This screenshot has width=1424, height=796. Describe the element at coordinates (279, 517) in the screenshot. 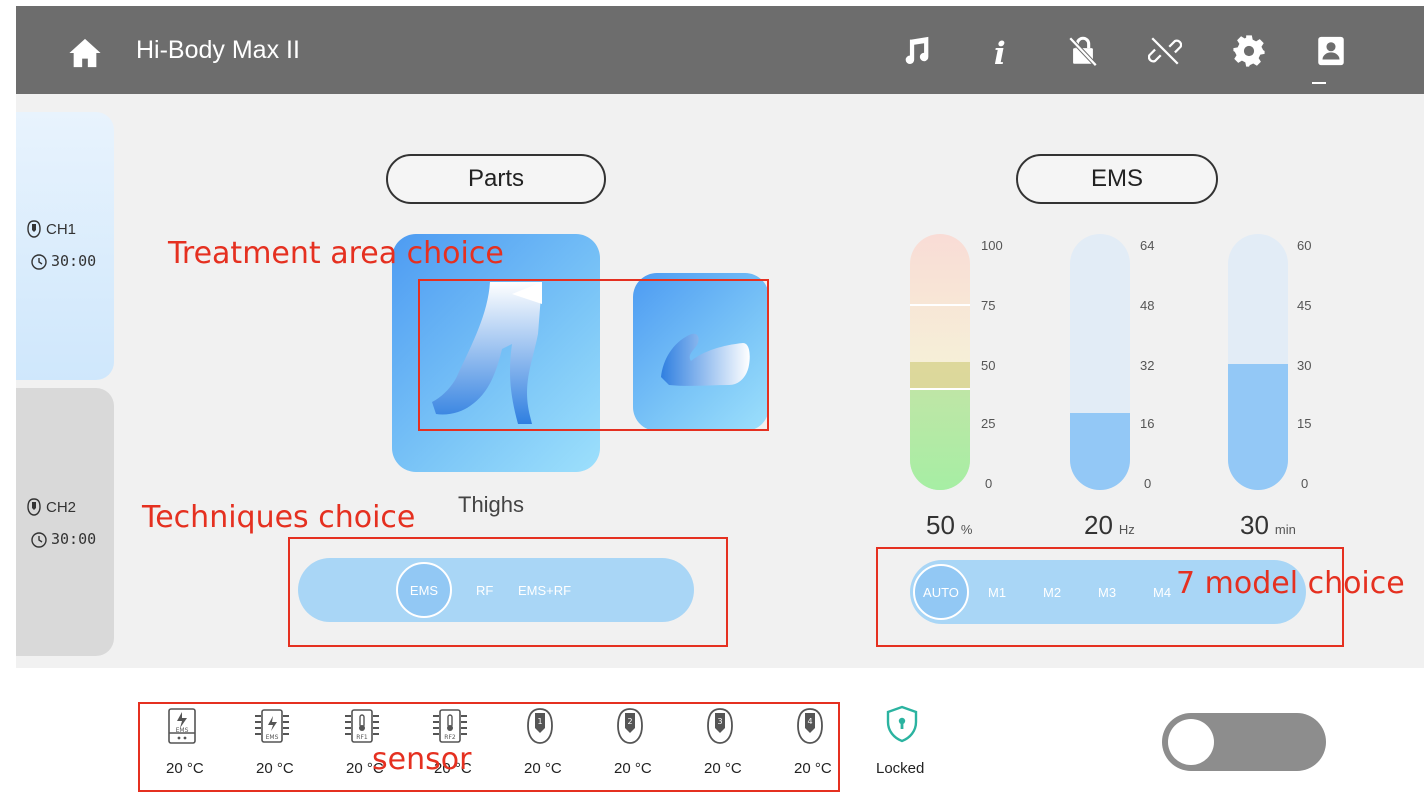

I see `annotation-techniques: Techniques choice` at that location.